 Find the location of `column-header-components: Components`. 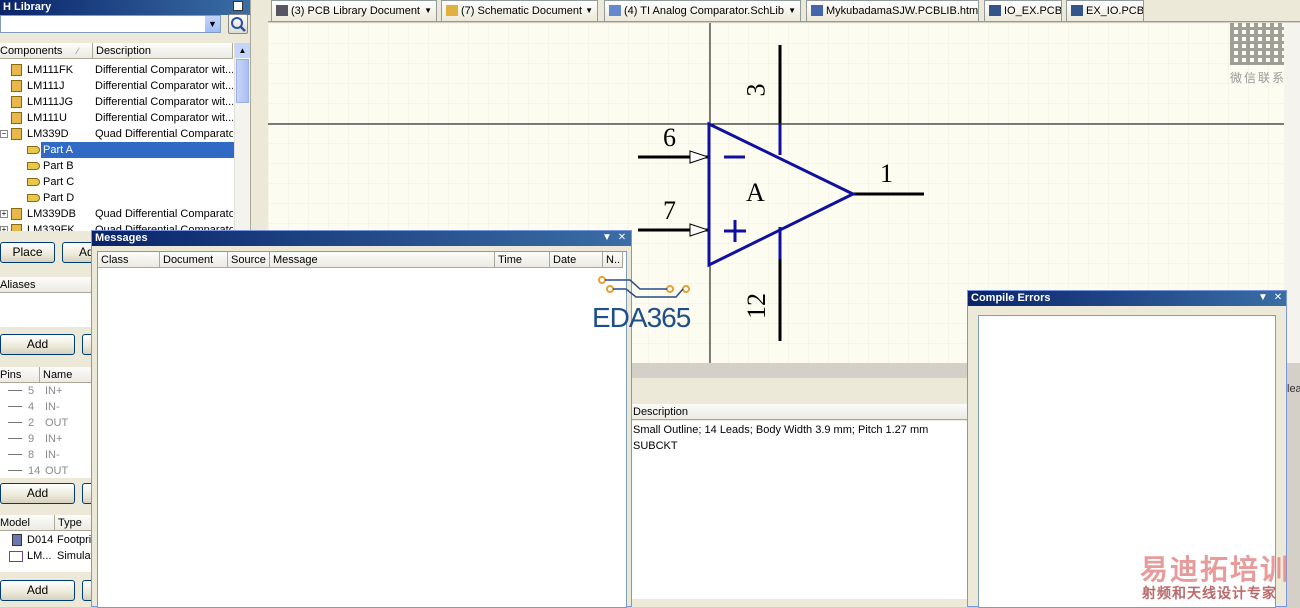

column-header-components: Components is located at coordinates (46, 51).